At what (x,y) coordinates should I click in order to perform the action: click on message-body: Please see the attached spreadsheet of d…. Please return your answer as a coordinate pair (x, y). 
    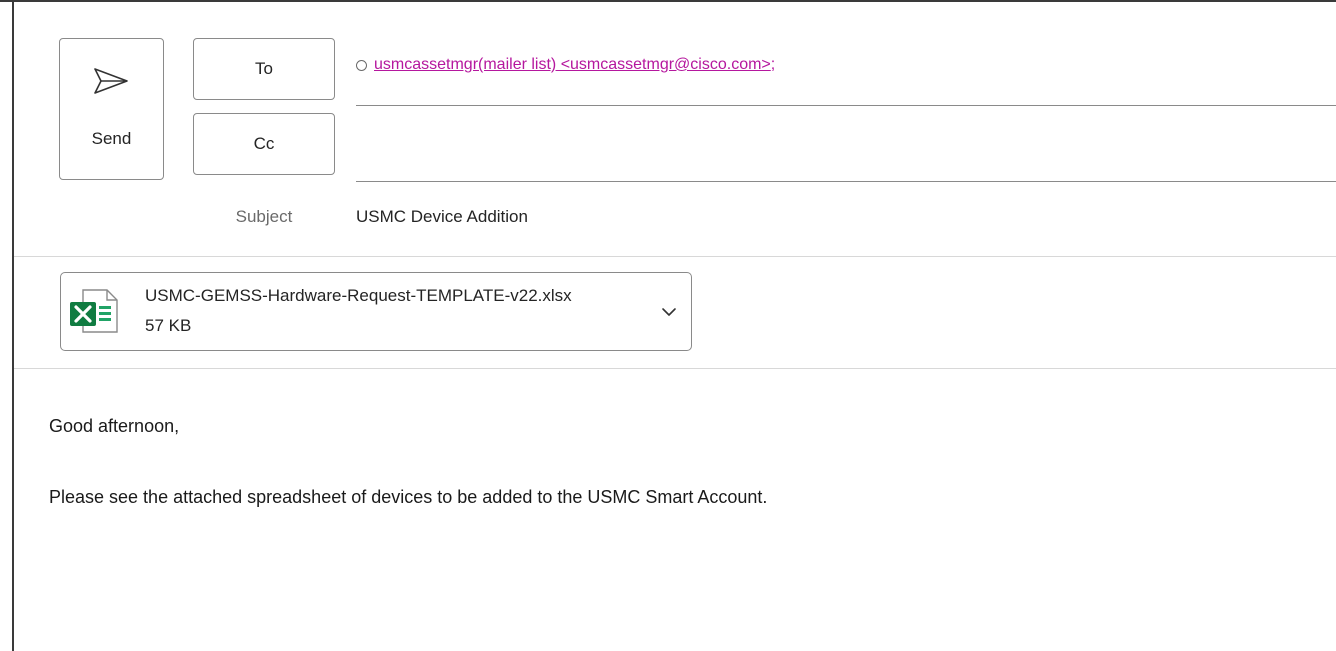
    Looking at the image, I should click on (408, 497).